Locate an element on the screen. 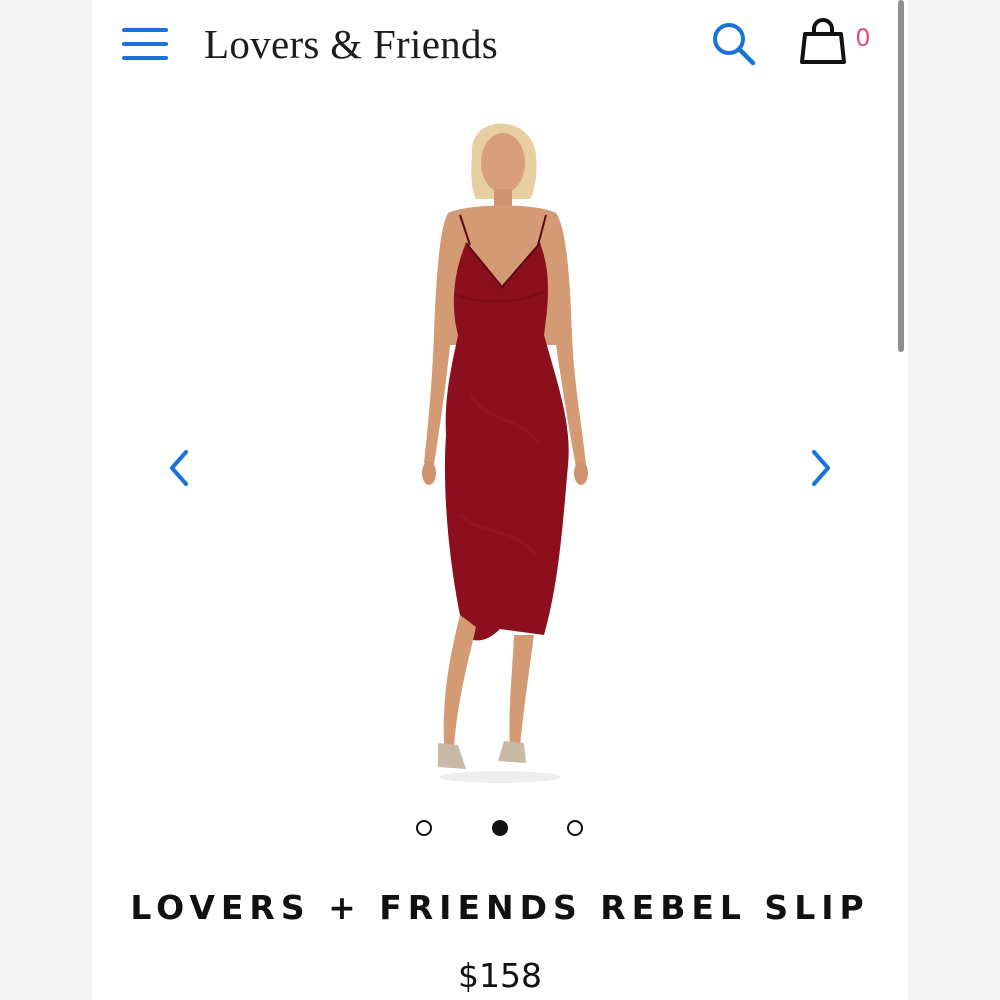 The height and width of the screenshot is (1000, 1000). next-image-button is located at coordinates (820, 468).